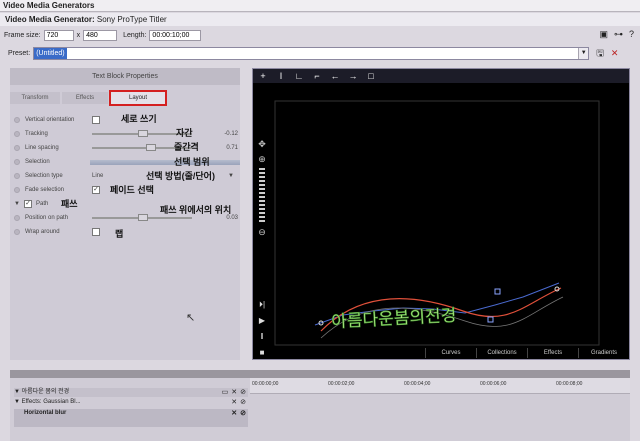 This screenshot has height=441, width=640. Describe the element at coordinates (96, 190) in the screenshot. I see `fade-checkbox-checked: ✓` at that location.